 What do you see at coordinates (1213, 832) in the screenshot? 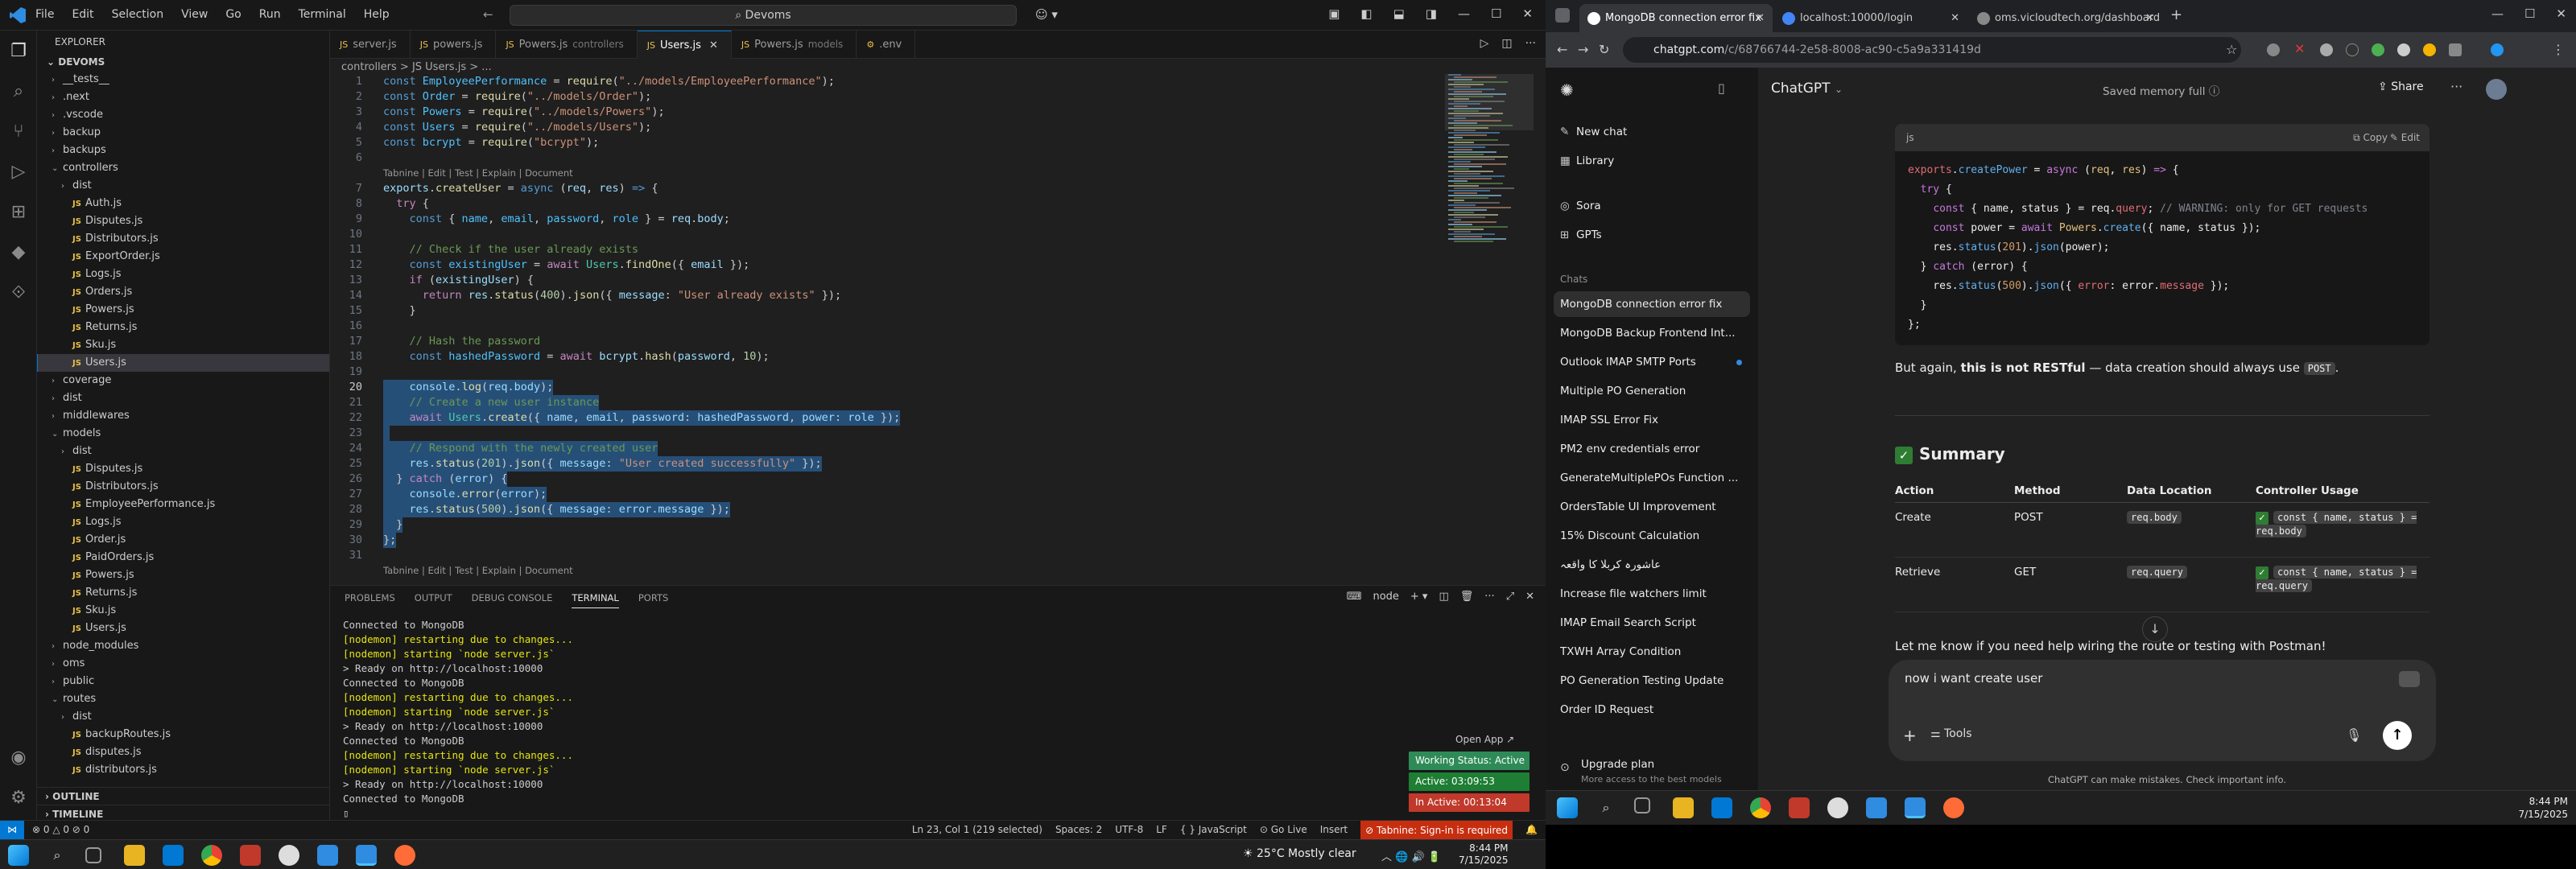
I see `language-mode: { } JavaScript` at bounding box center [1213, 832].